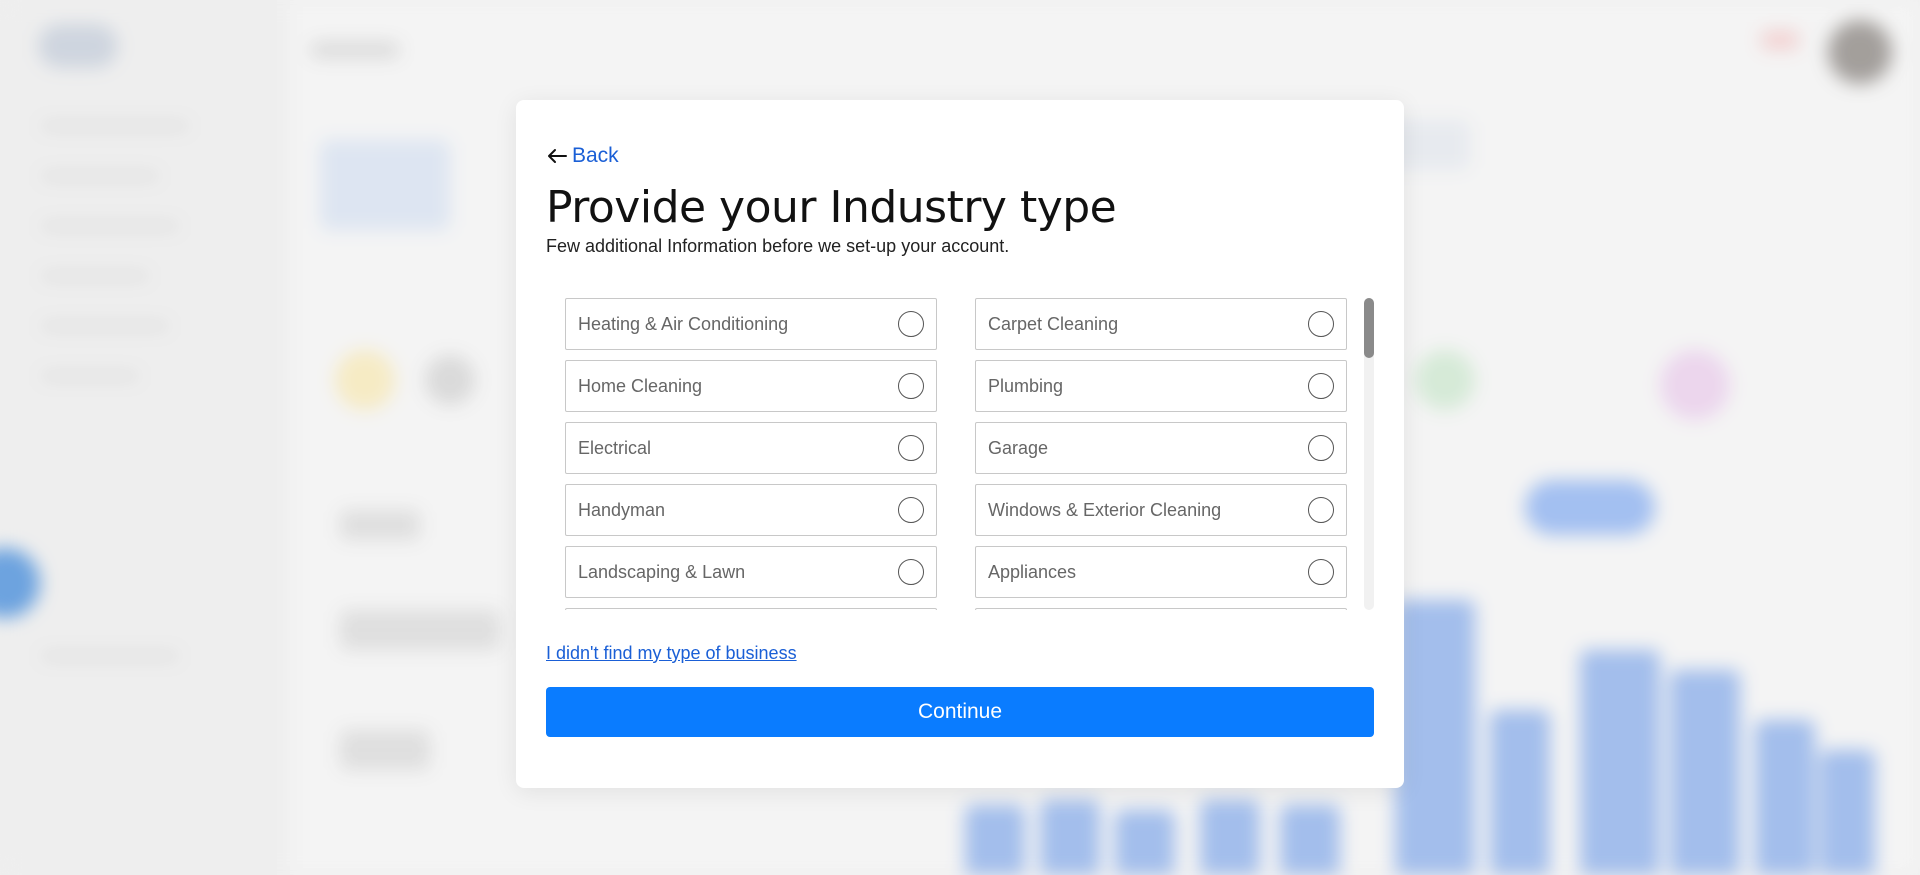  Describe the element at coordinates (1018, 447) in the screenshot. I see `option-label: Garage` at that location.